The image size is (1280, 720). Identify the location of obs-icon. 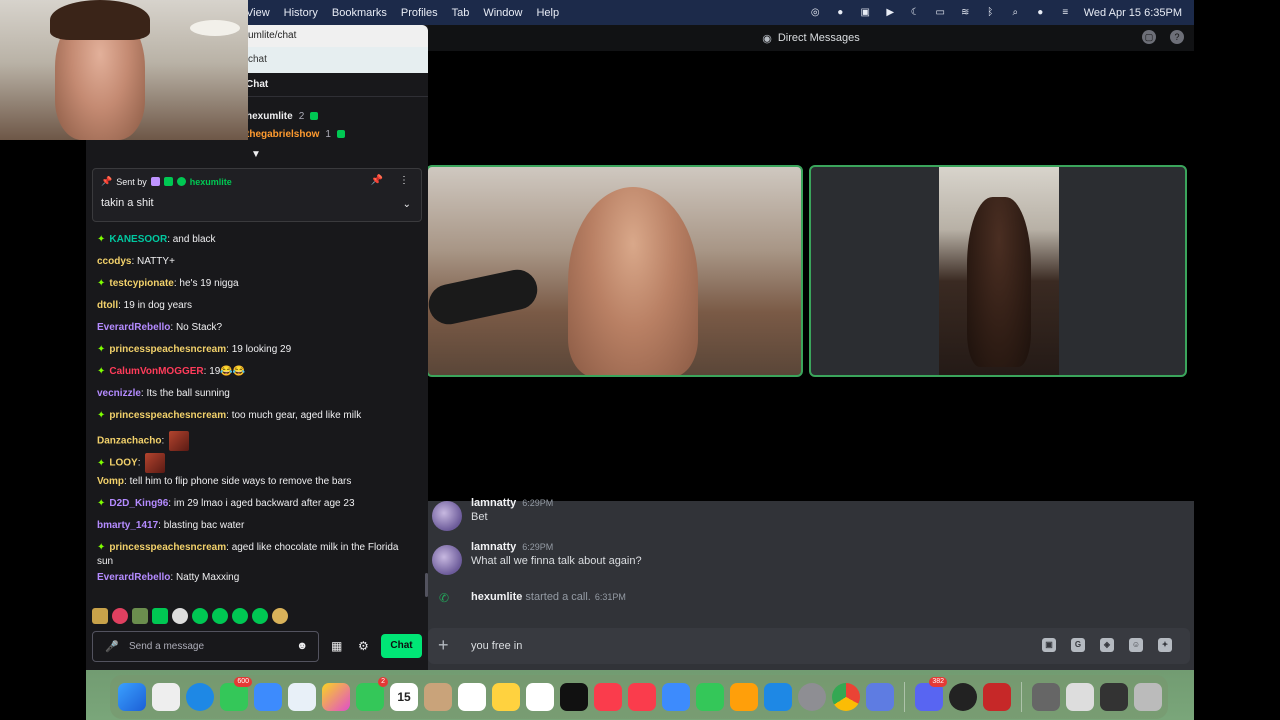
(963, 697).